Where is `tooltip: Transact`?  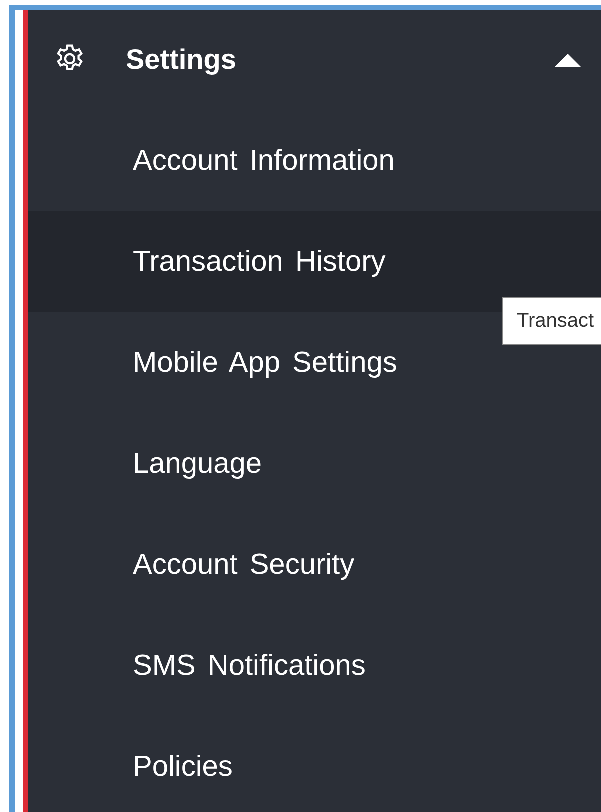
tooltip: Transact is located at coordinates (551, 321).